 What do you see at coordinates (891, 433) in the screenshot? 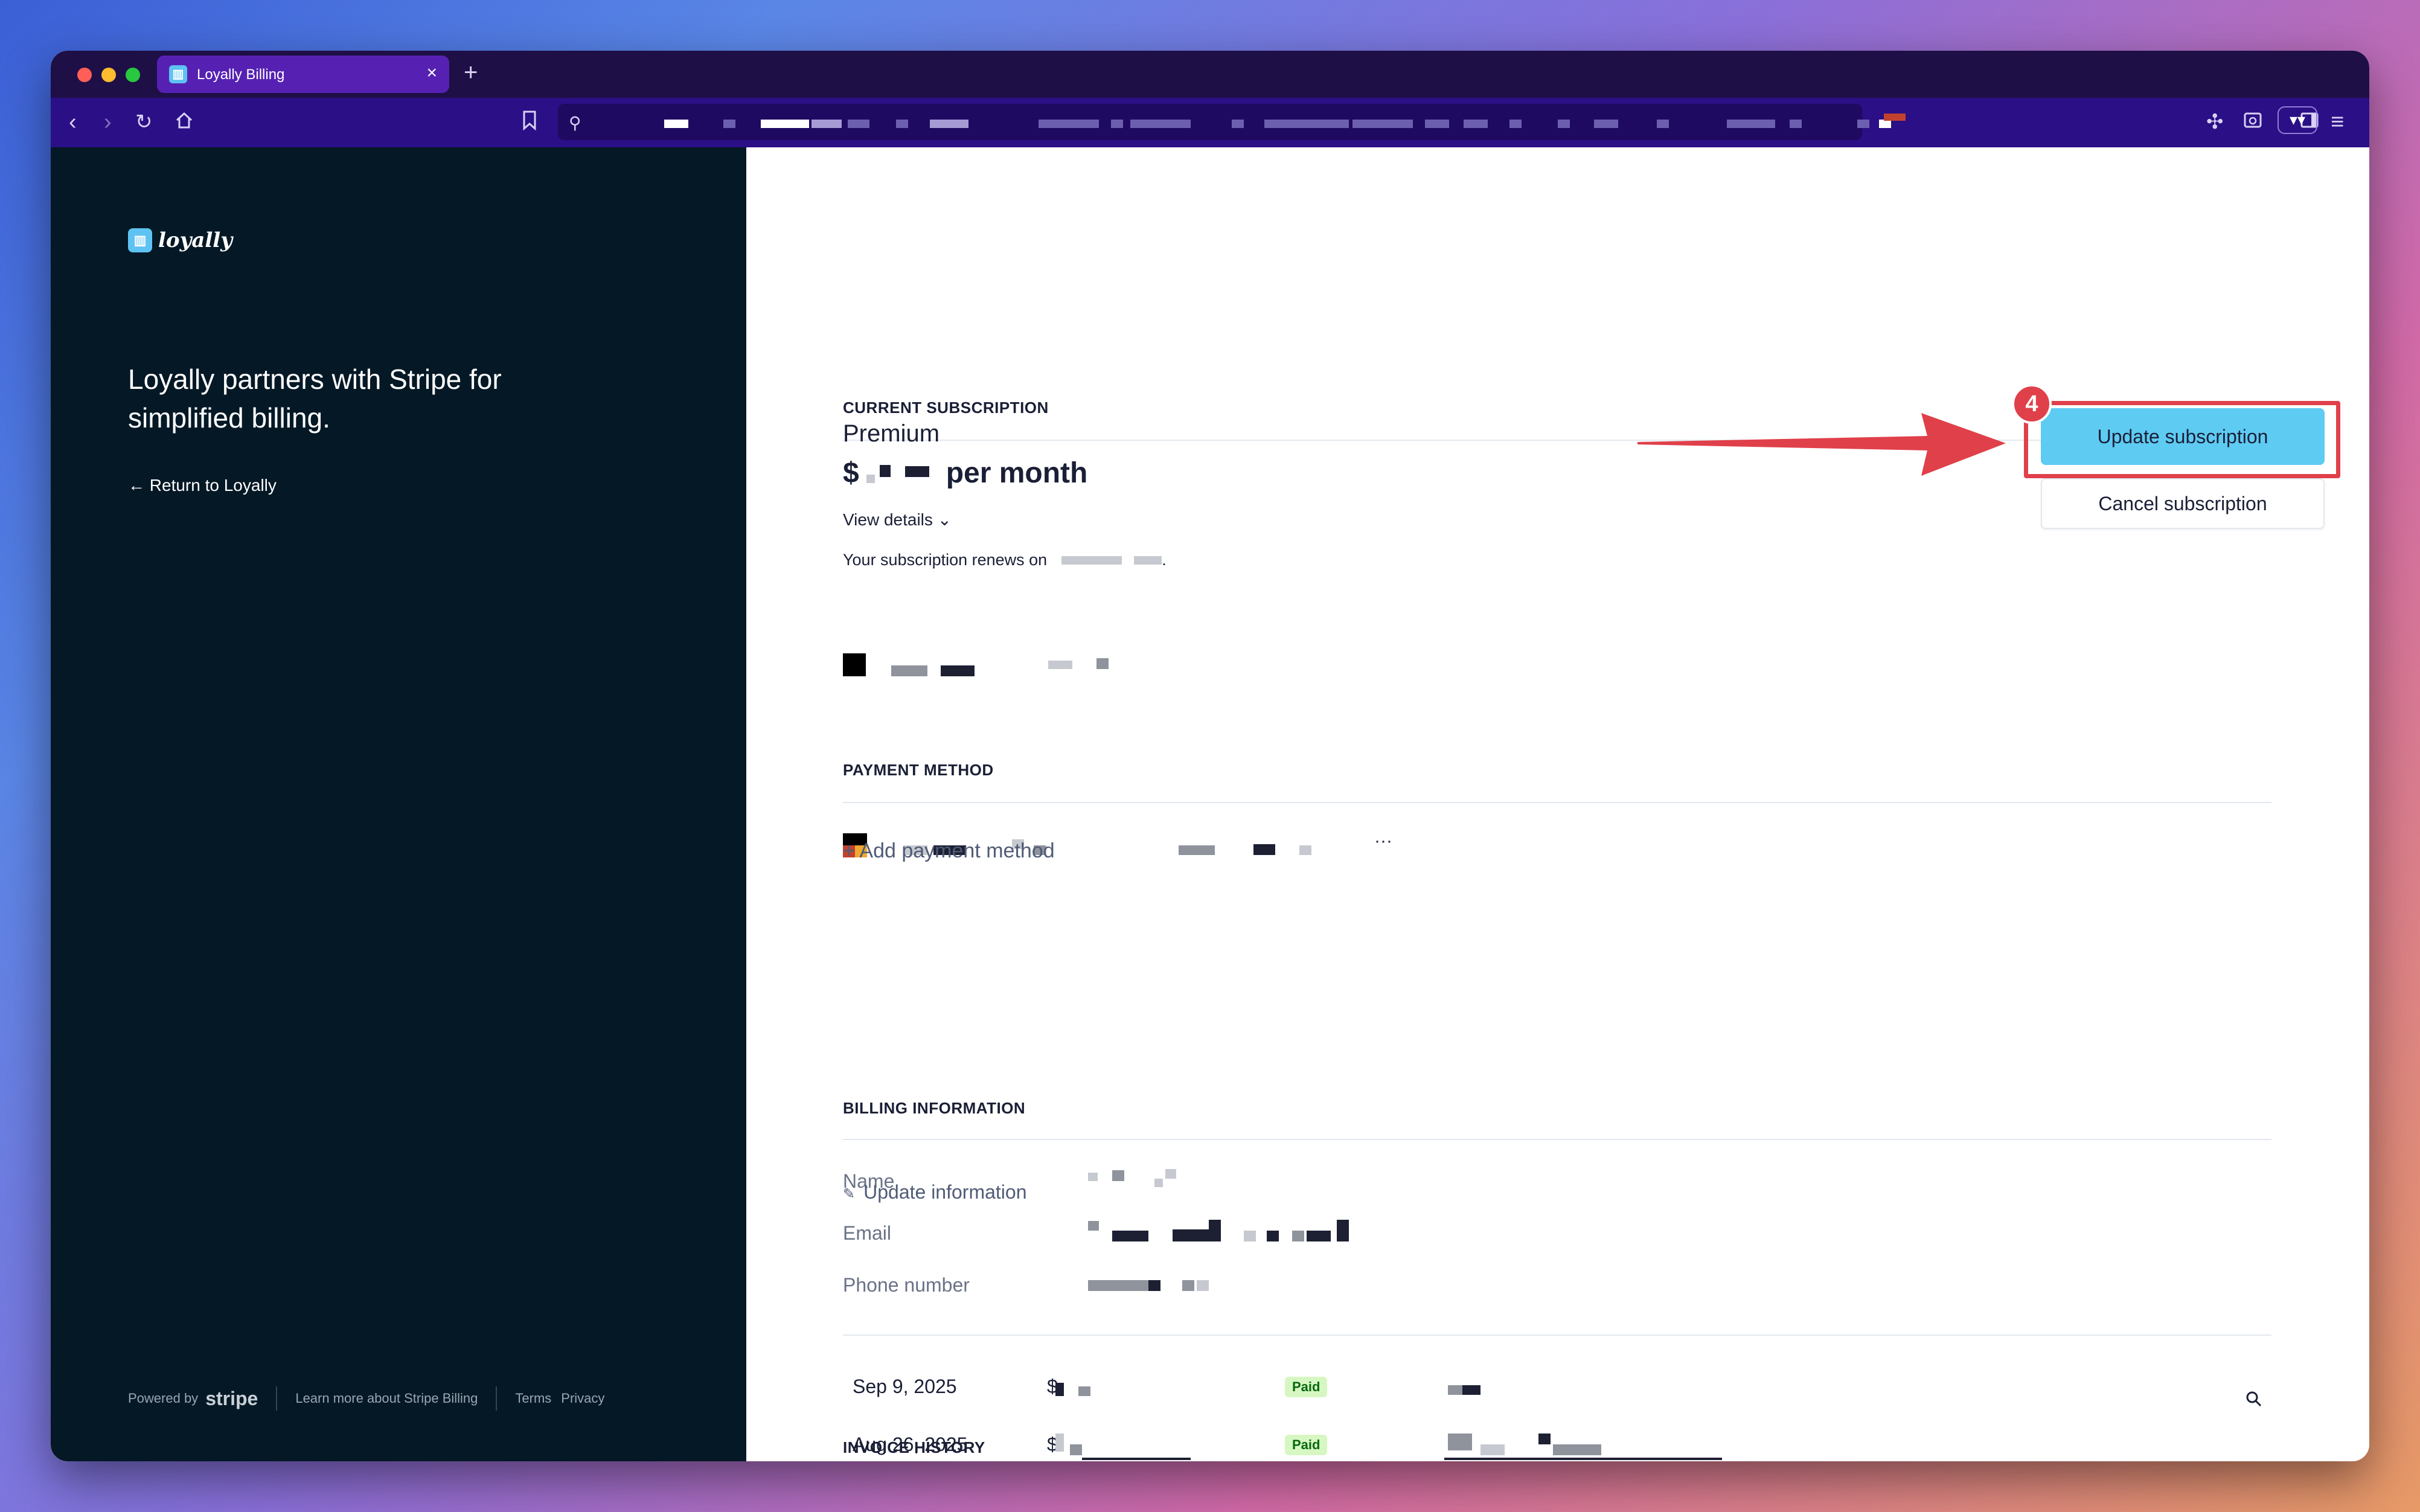
I see `plan-name: Premium` at bounding box center [891, 433].